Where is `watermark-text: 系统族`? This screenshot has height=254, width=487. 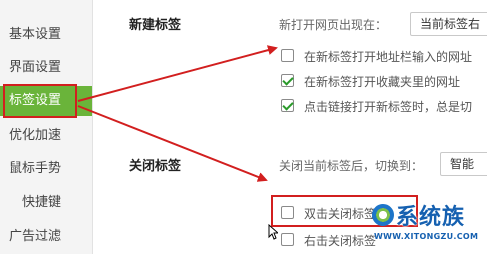
watermark-text: 系统族 is located at coordinates (431, 217).